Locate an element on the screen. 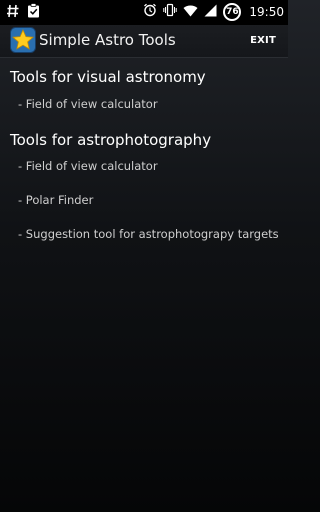  status-bar: 76 19:50 is located at coordinates (144, 12).